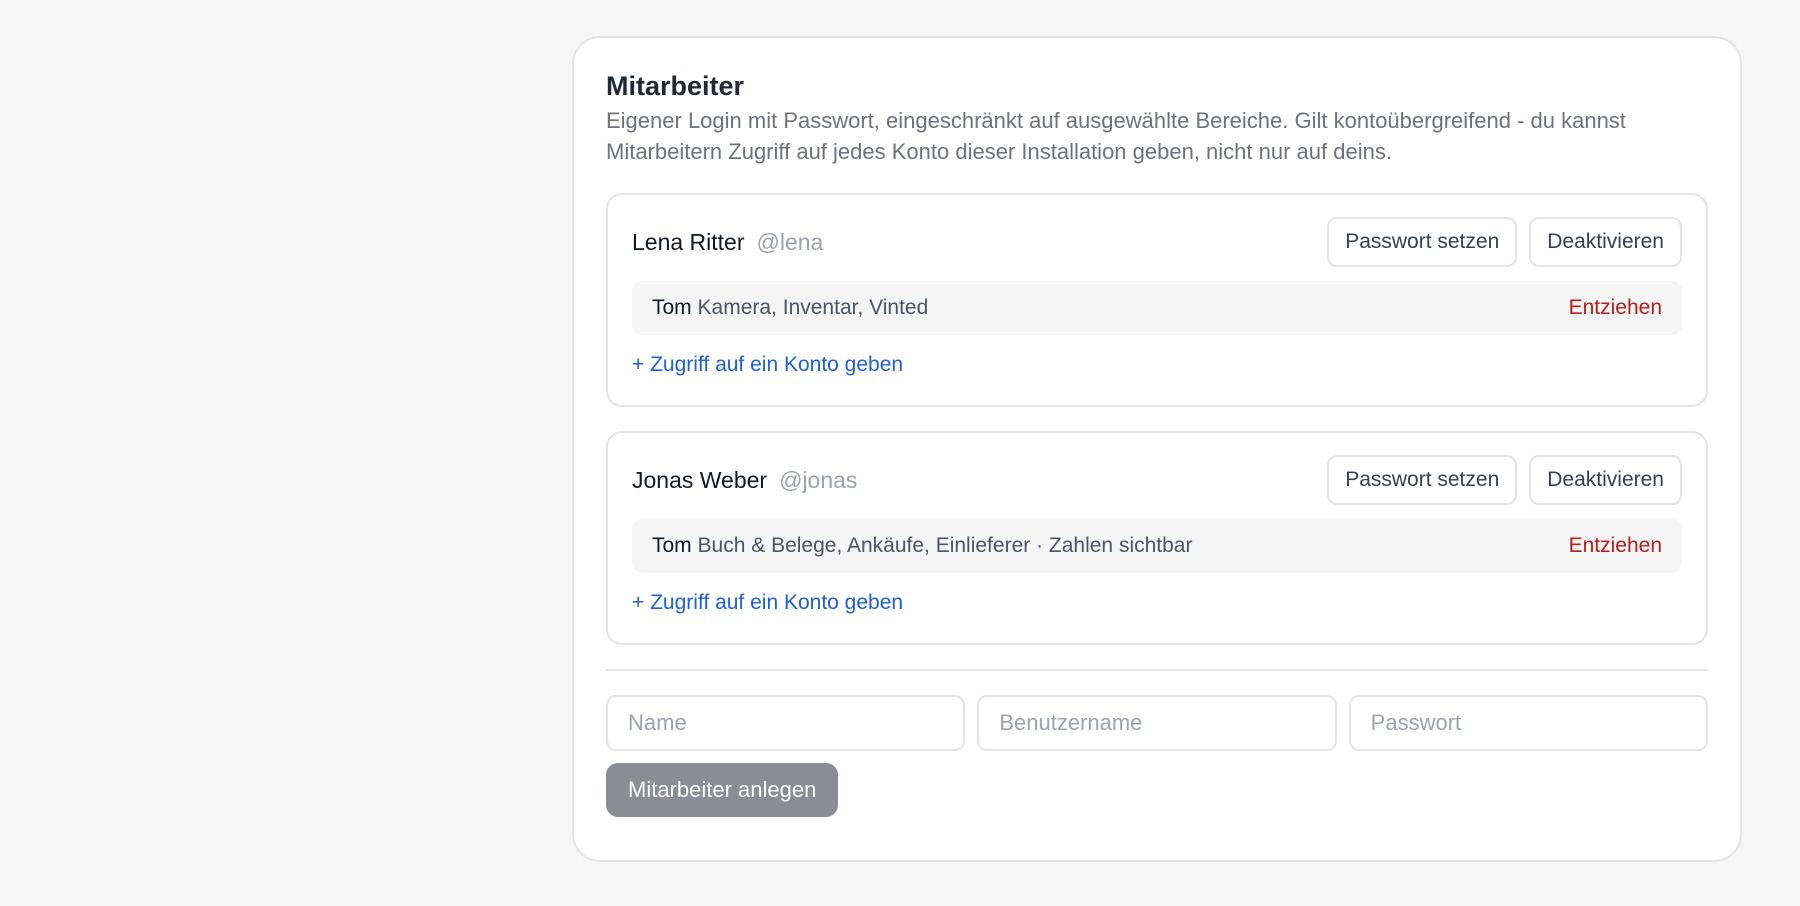 This screenshot has height=906, width=1800. I want to click on employee-handle: @jonas, so click(818, 479).